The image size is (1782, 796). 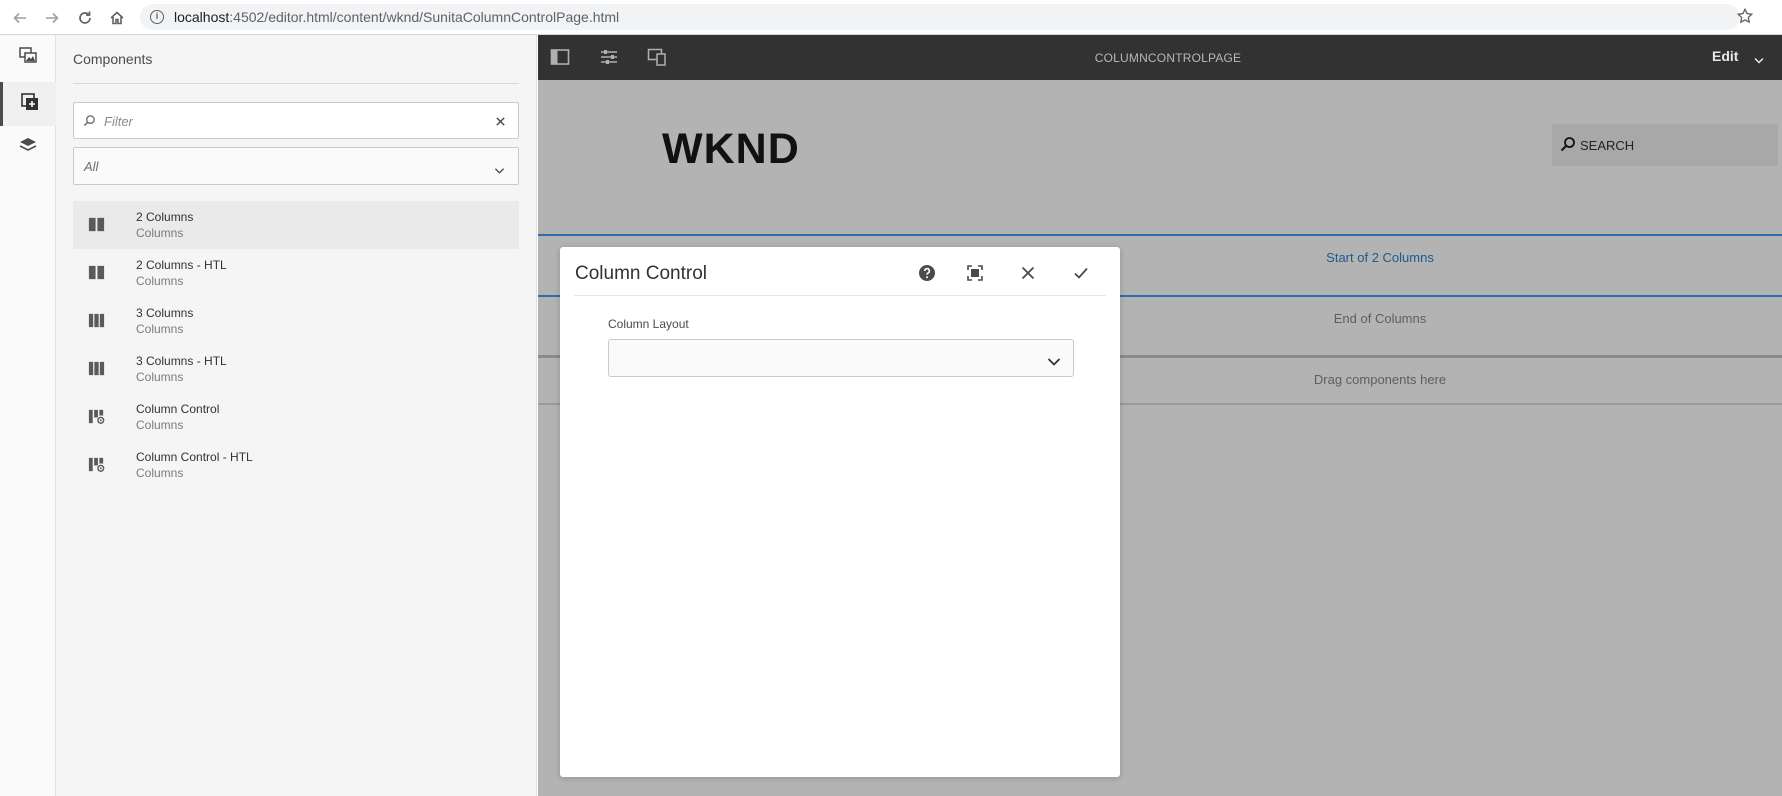 I want to click on site-logo: WKND, so click(x=731, y=149).